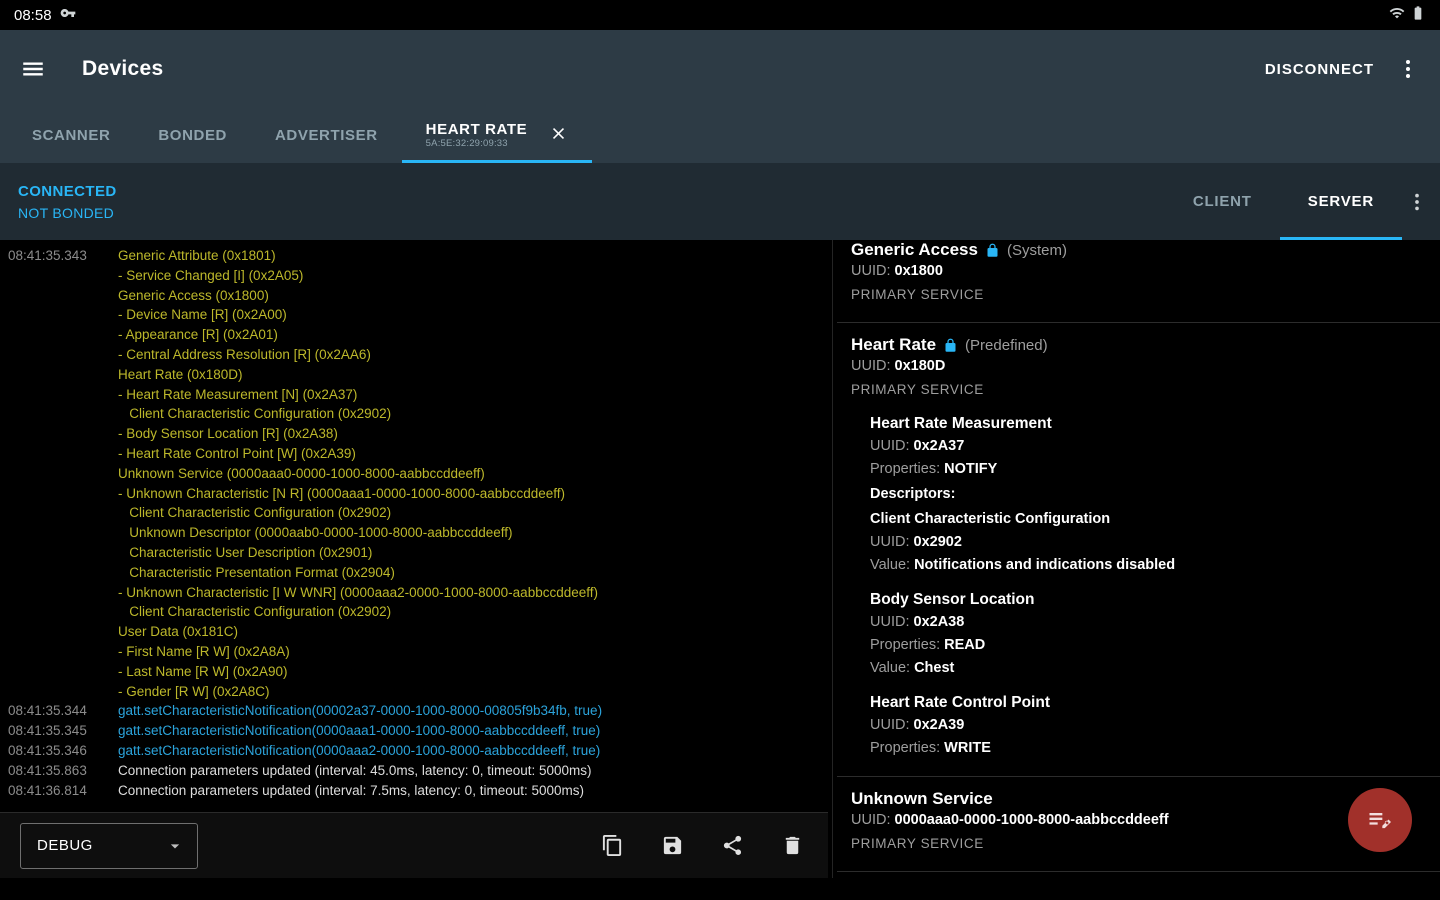 The width and height of the screenshot is (1440, 900). What do you see at coordinates (466, 143) in the screenshot?
I see `tab-device-address: 5A:5E:32:29:09:33` at bounding box center [466, 143].